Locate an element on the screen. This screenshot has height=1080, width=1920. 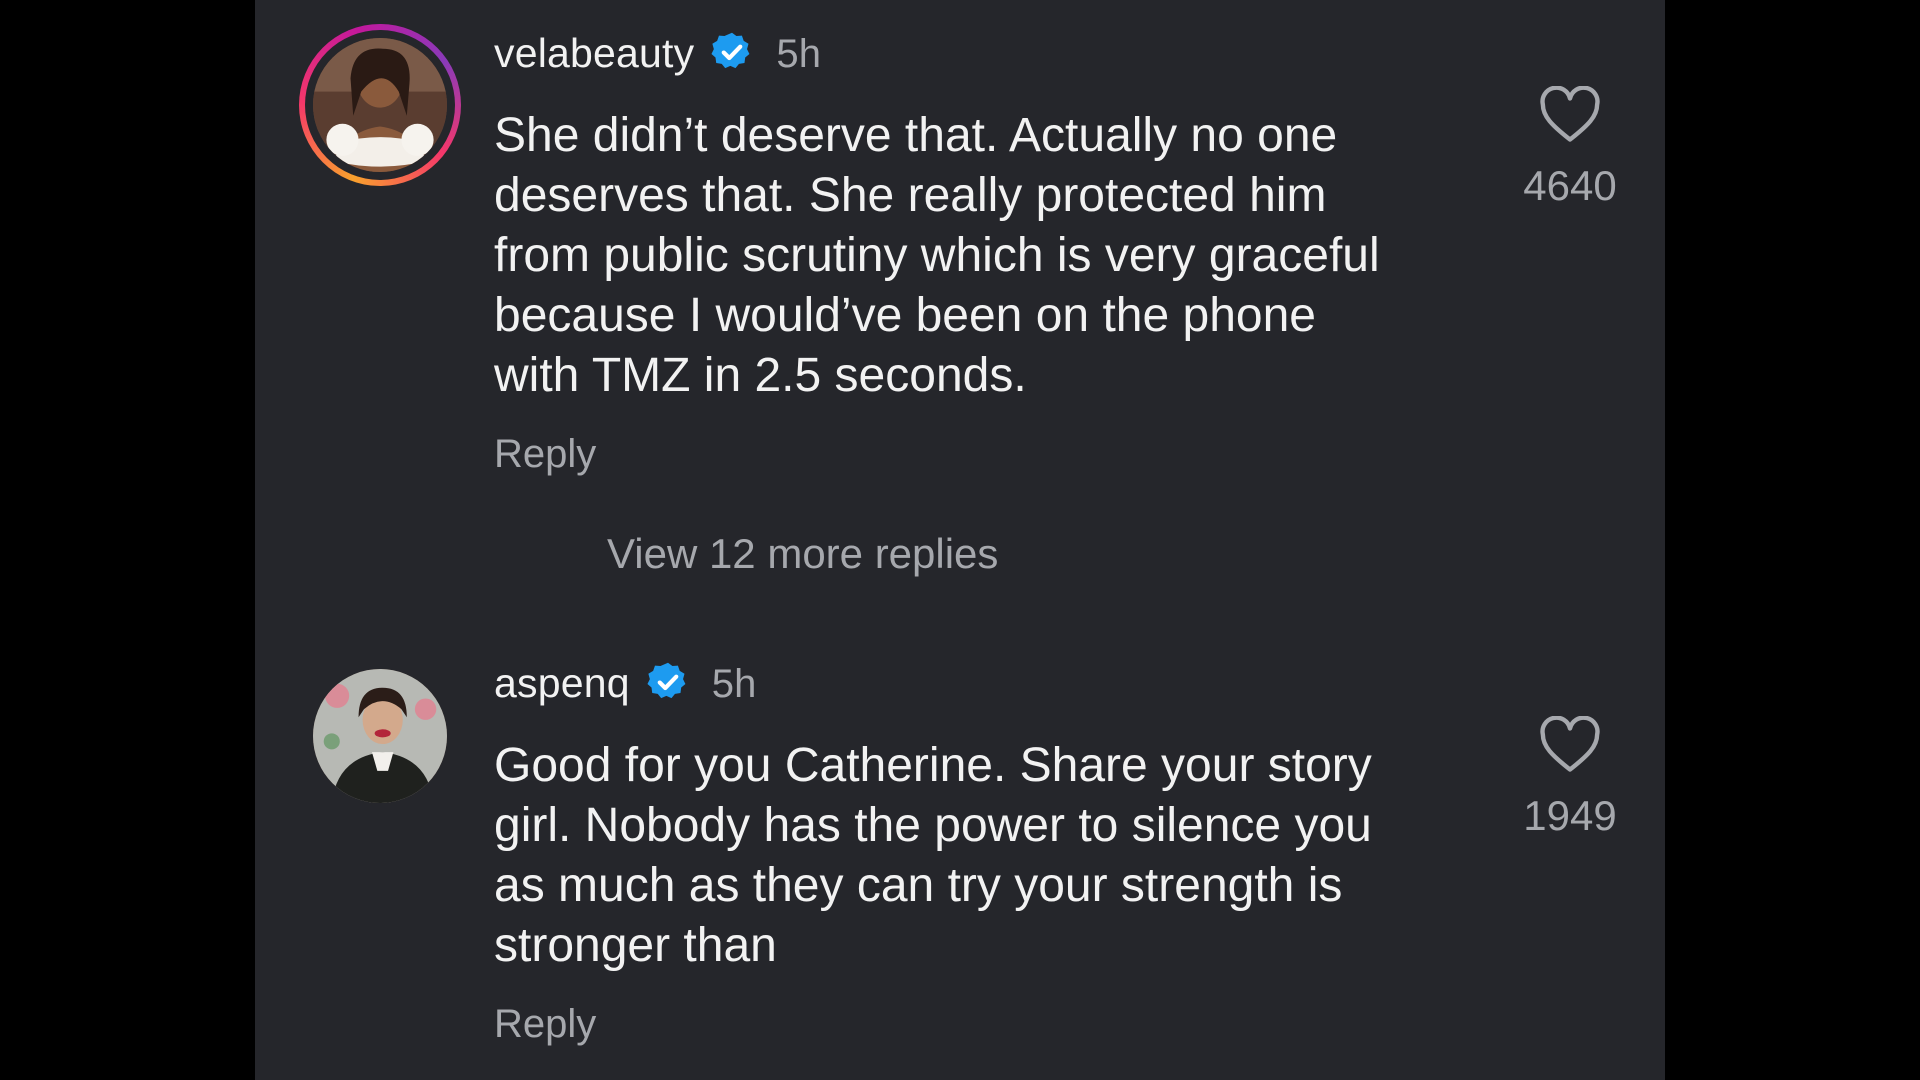
username-row: velabeauty 5h is located at coordinates (657, 54).